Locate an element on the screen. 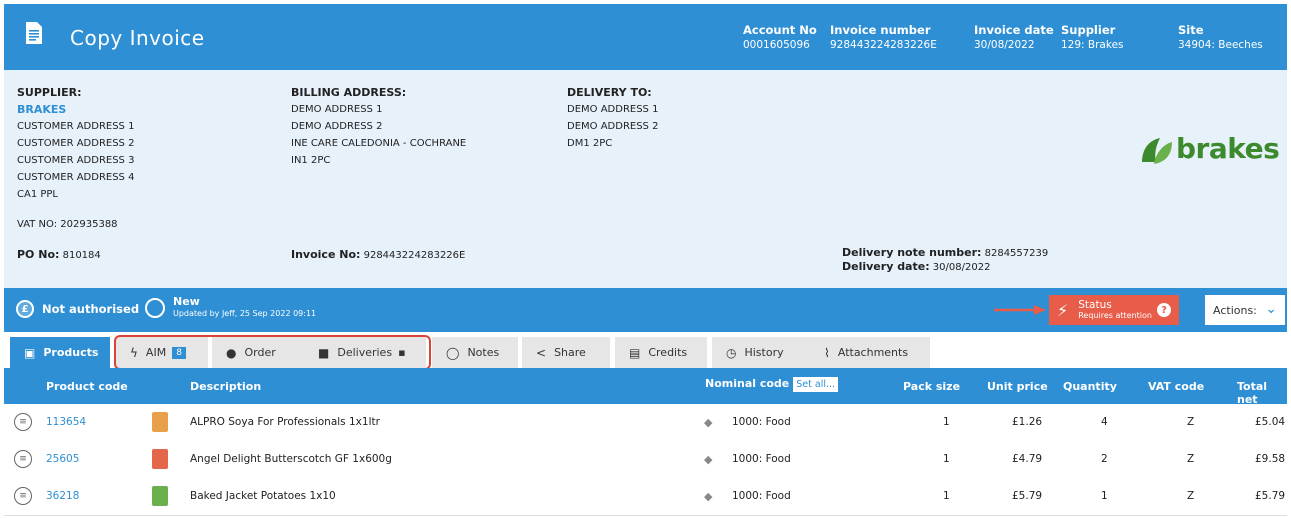  document-icon: ▤ is located at coordinates (635, 352).